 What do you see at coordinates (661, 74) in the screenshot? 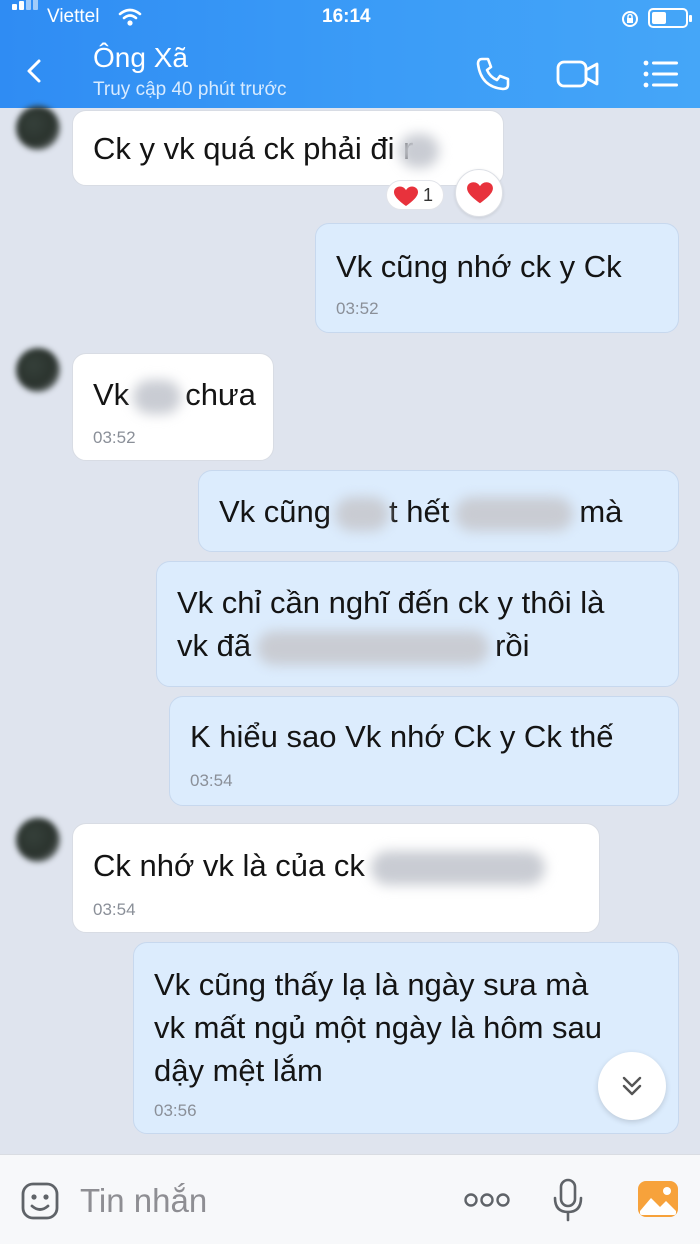
I see `menu-icon` at bounding box center [661, 74].